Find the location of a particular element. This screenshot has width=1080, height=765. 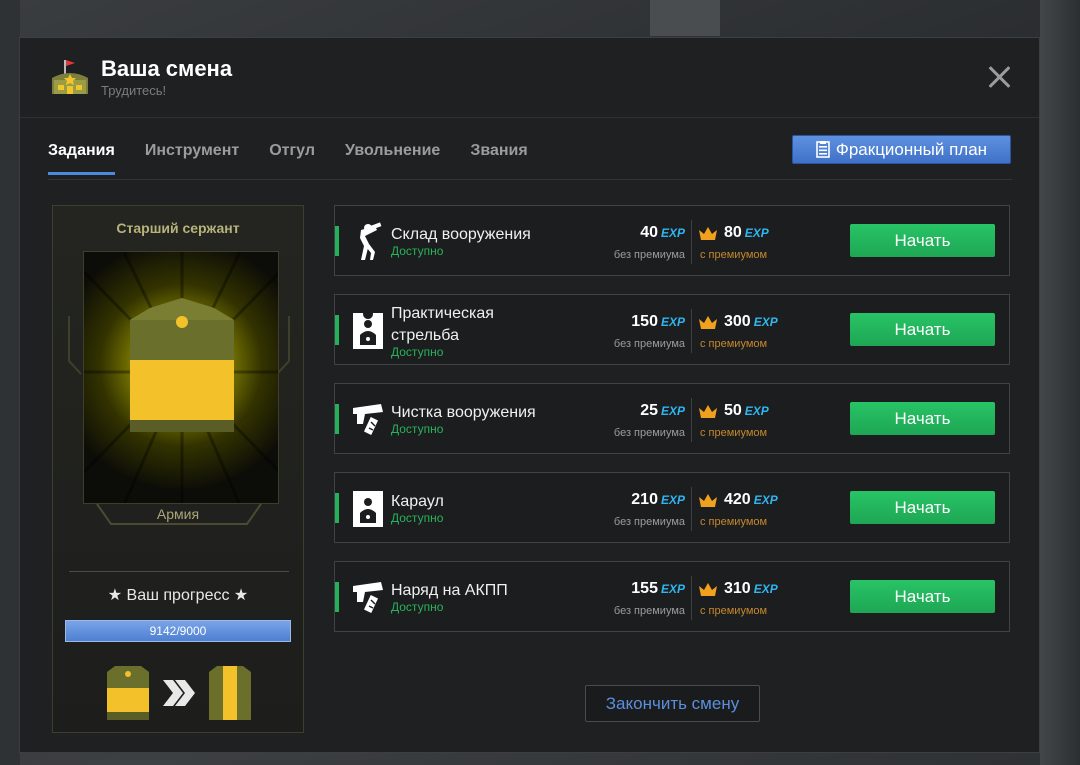

tab-ranks: Звания is located at coordinates (498, 158).